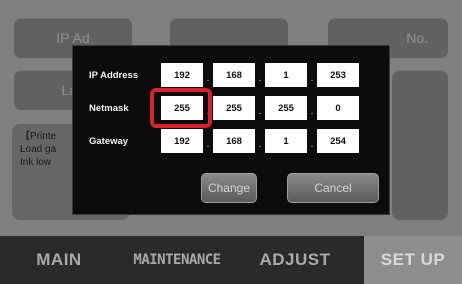 This screenshot has width=462, height=284. I want to click on gateway-label: Gateway, so click(109, 141).